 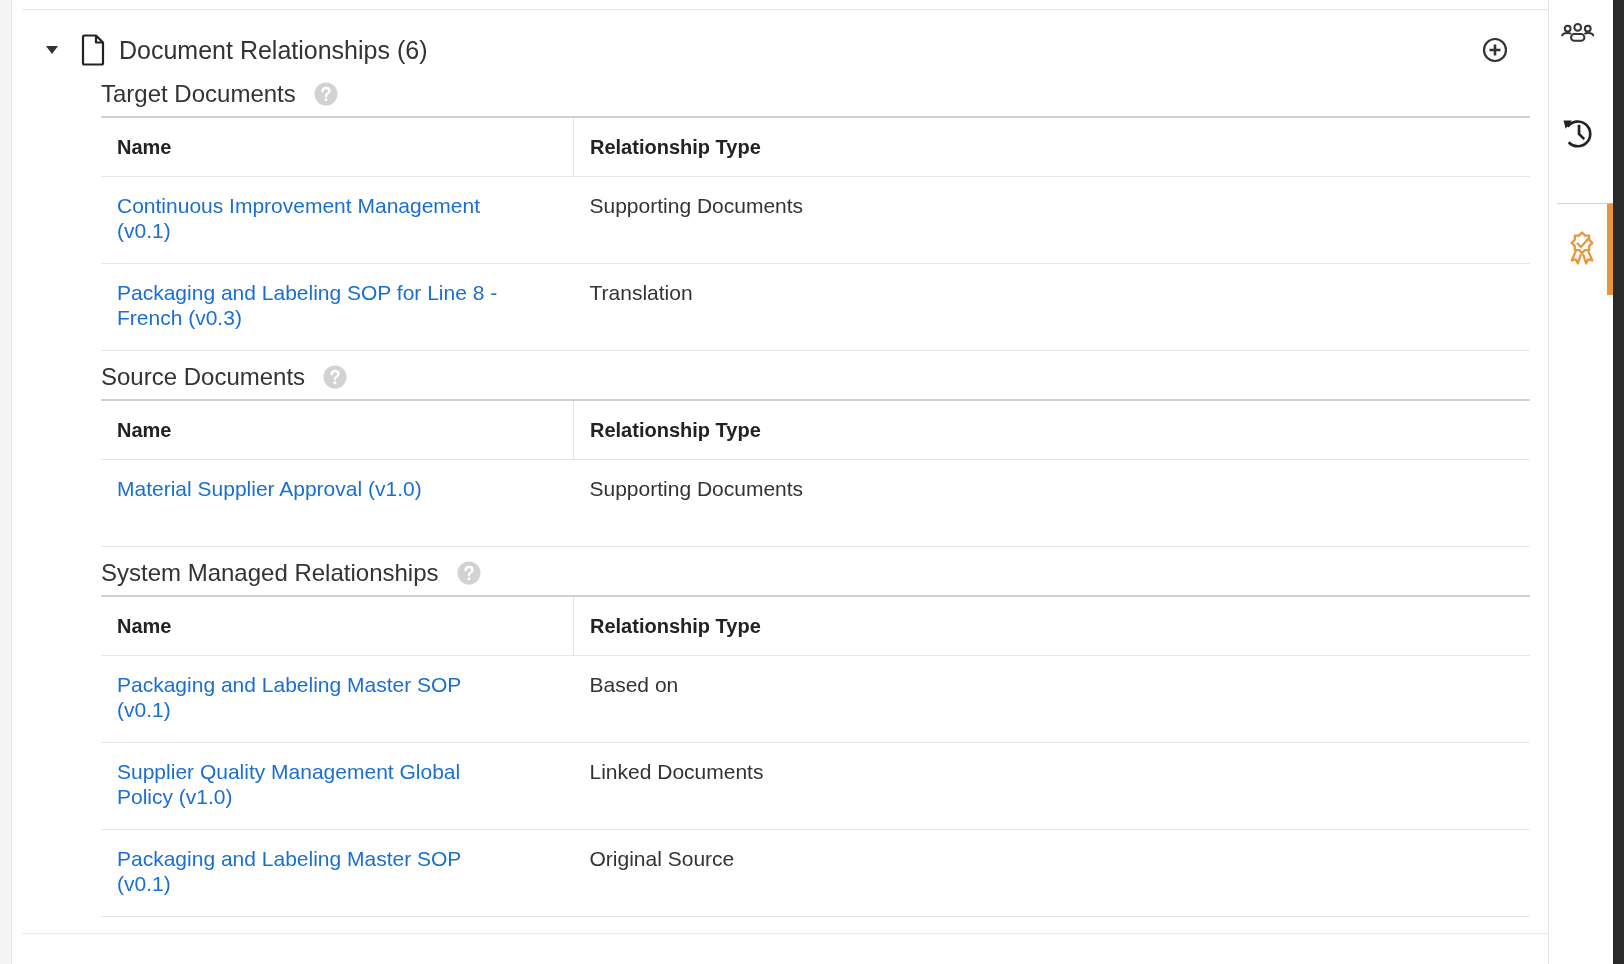 I want to click on document-link: Packaging and Labeling SOP for Line 8 - French (v0.3), so click(x=314, y=305).